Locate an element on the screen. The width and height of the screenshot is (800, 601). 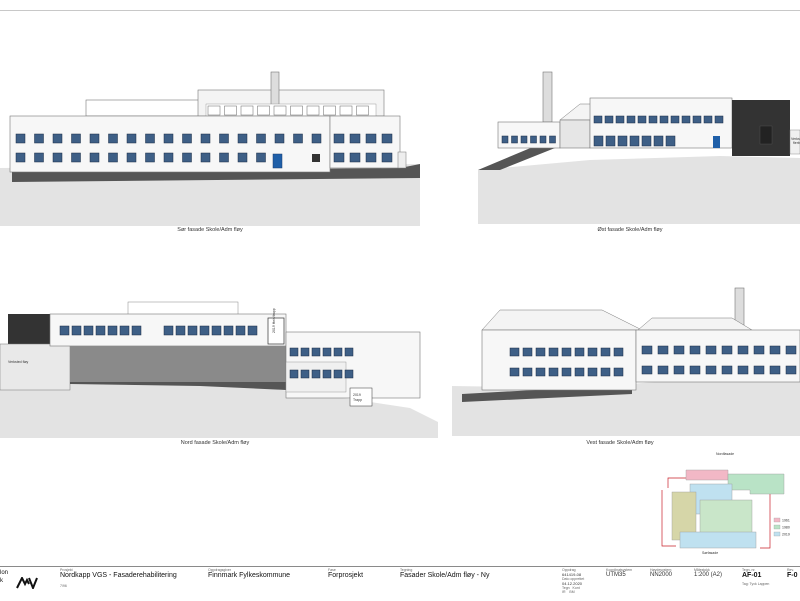
client-field: Oppdragsgiver Finnmark Fylkeskommune is located at coordinates (249, 573).